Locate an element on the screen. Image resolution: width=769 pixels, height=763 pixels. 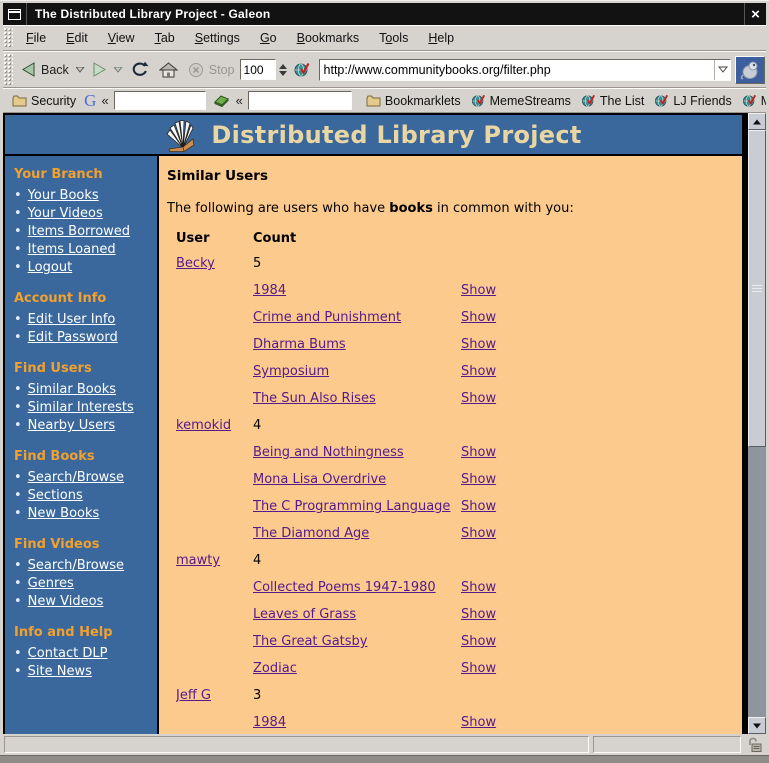
menu-file: File is located at coordinates (36, 38).